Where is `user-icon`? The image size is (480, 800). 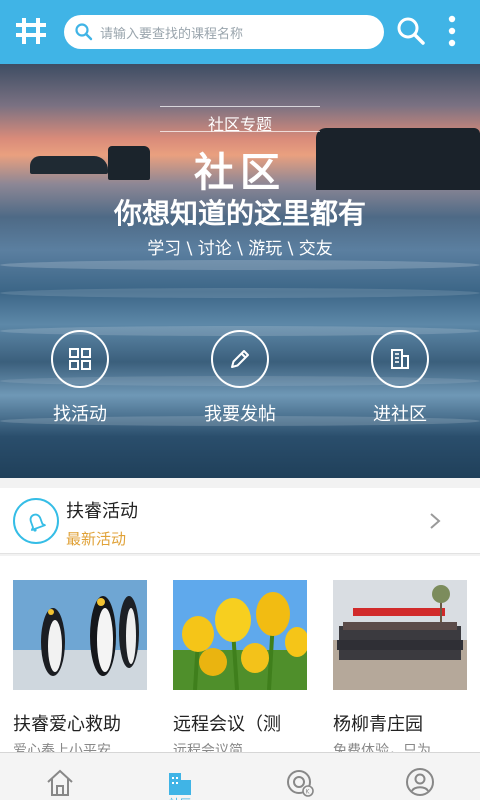
user-icon is located at coordinates (420, 782).